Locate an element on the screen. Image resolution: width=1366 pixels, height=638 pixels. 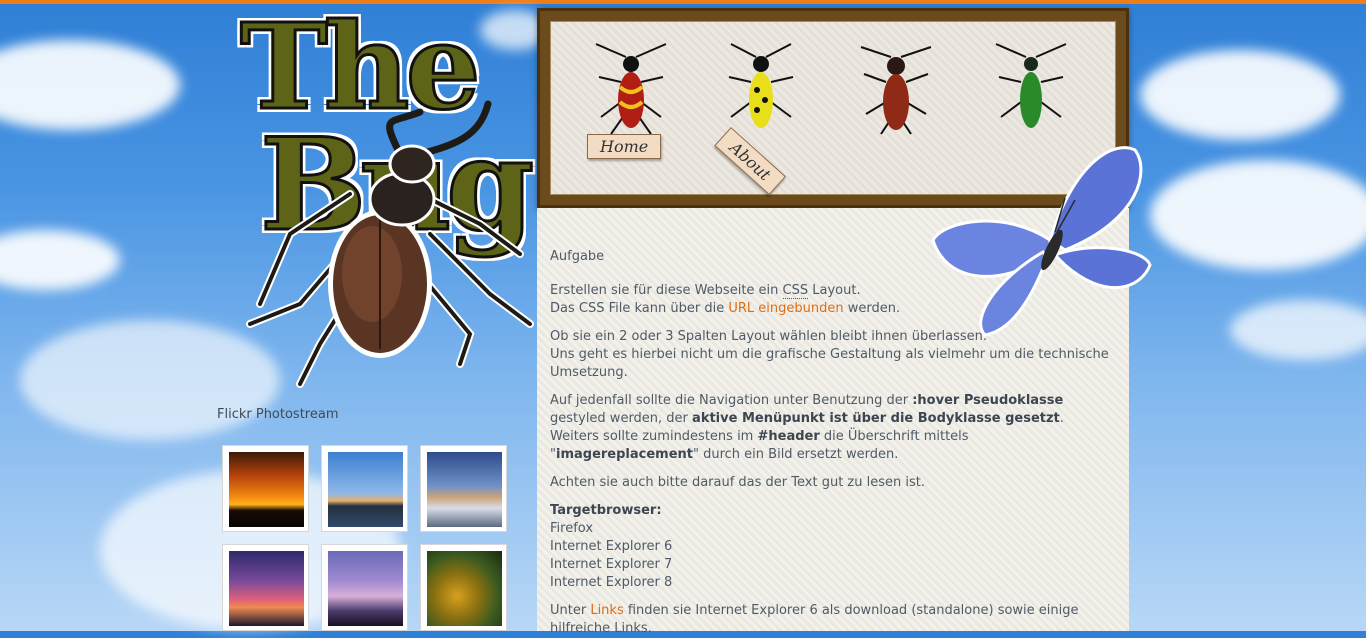
text: Weiters sollte zumindestens im is located at coordinates (654, 436).